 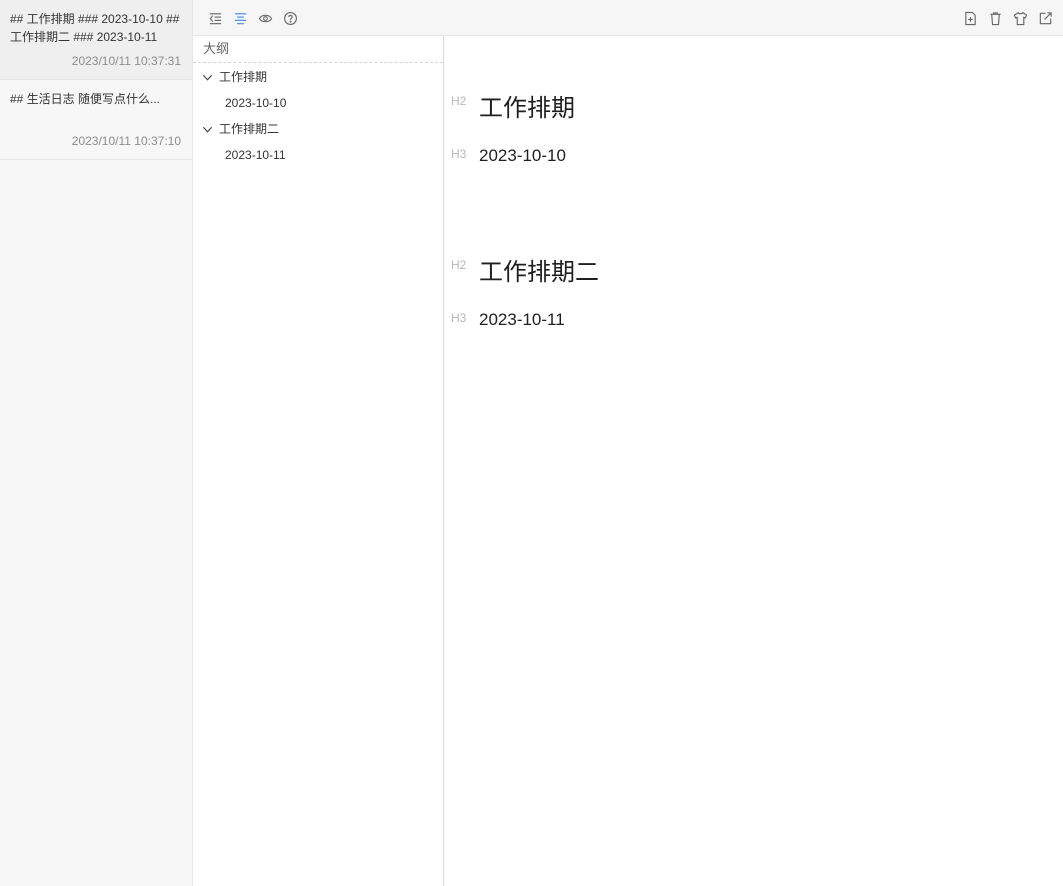 I want to click on note-timestamp: 2023/10/11 10:37:31, so click(x=126, y=61).